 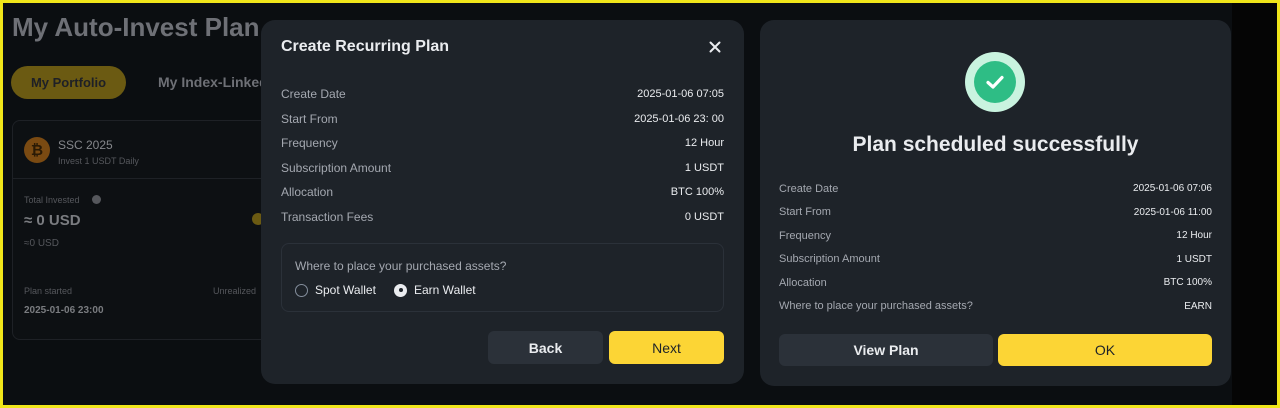 I want to click on total-invested-sub: ≈0 USD, so click(x=41, y=243).